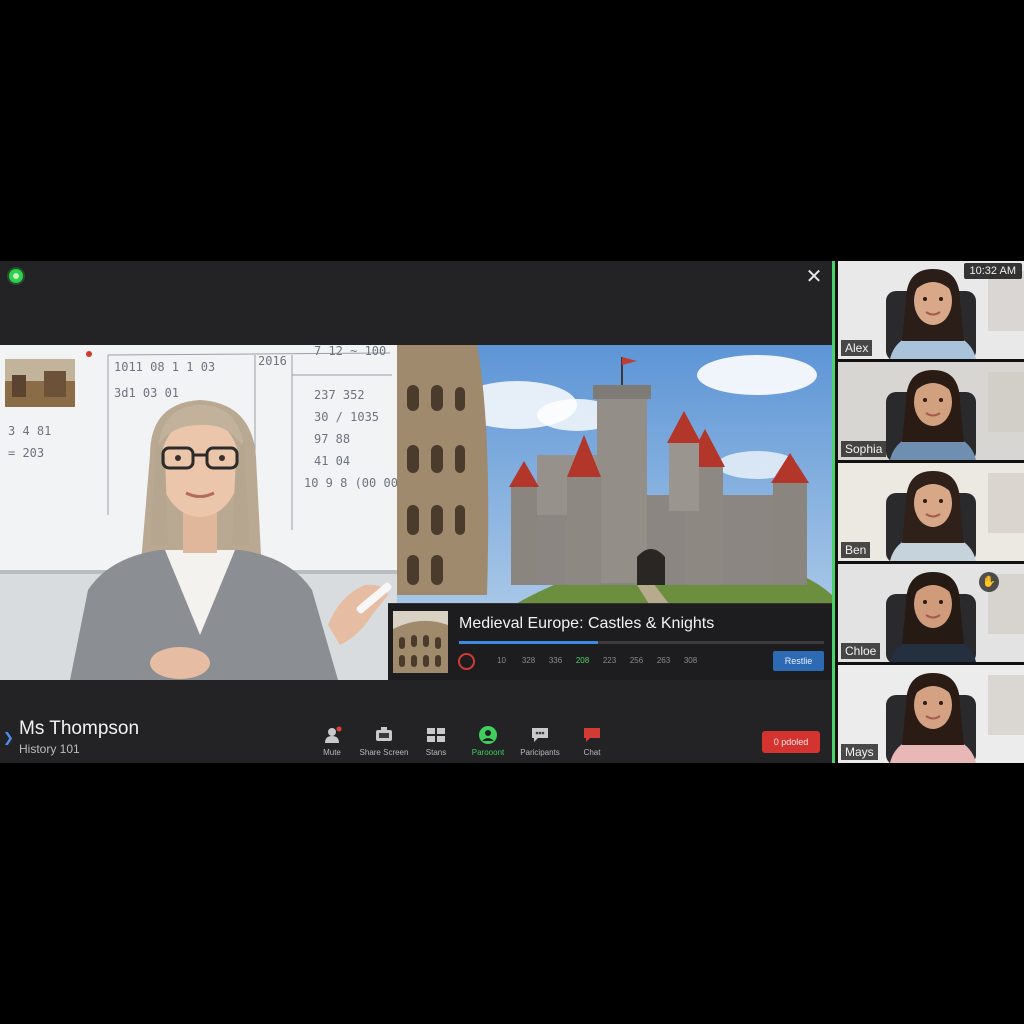  Describe the element at coordinates (384, 735) in the screenshot. I see `share-screen-icon` at that location.